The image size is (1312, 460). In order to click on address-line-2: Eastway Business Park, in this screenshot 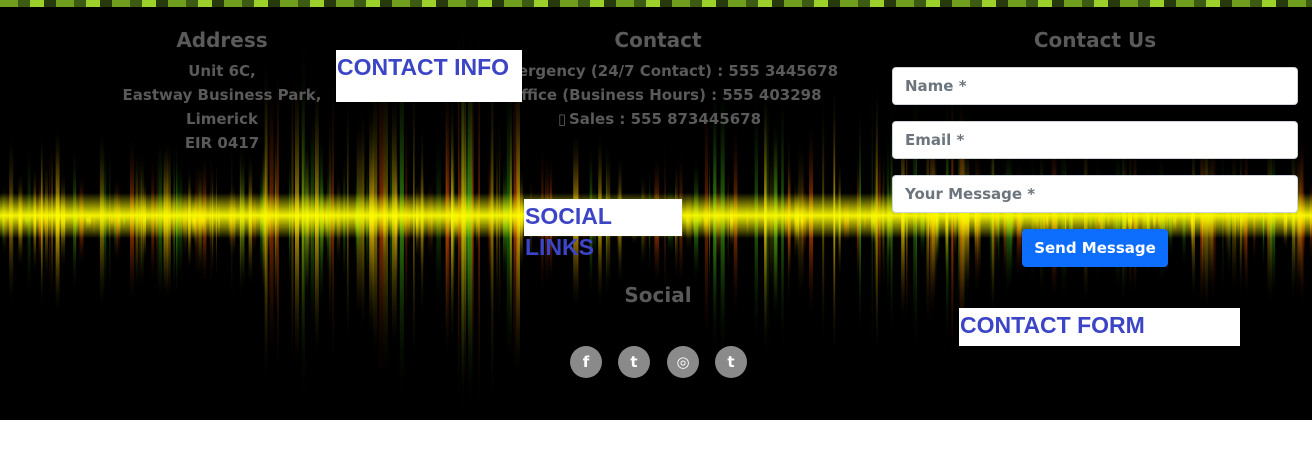, I will do `click(222, 95)`.